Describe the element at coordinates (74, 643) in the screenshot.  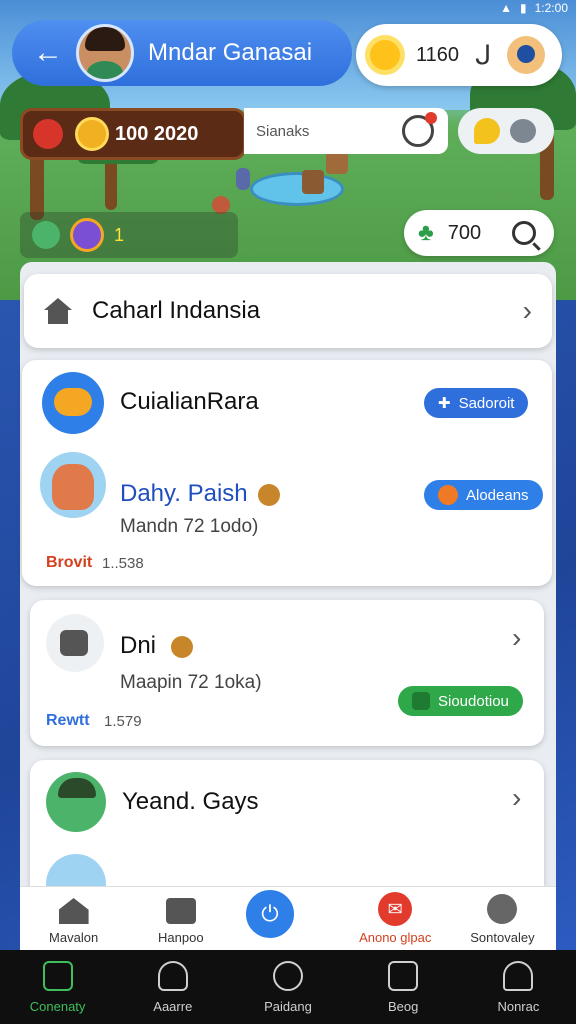
I see `logo-icon` at that location.